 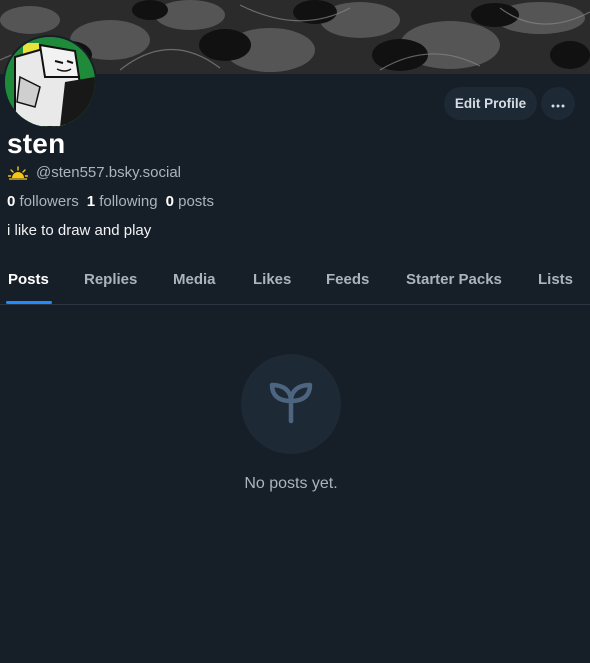 What do you see at coordinates (29, 302) in the screenshot?
I see `active-tab-indicator` at bounding box center [29, 302].